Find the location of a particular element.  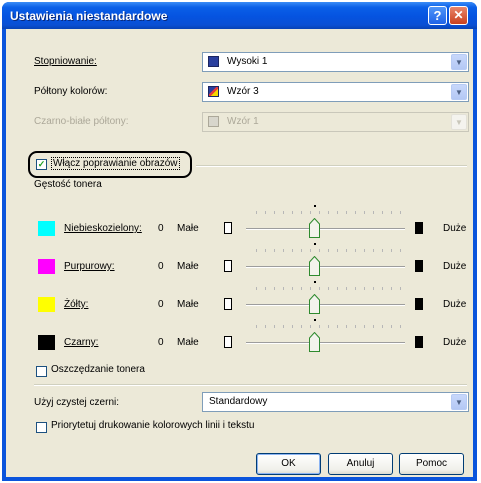

gradation-icon is located at coordinates (213, 61).